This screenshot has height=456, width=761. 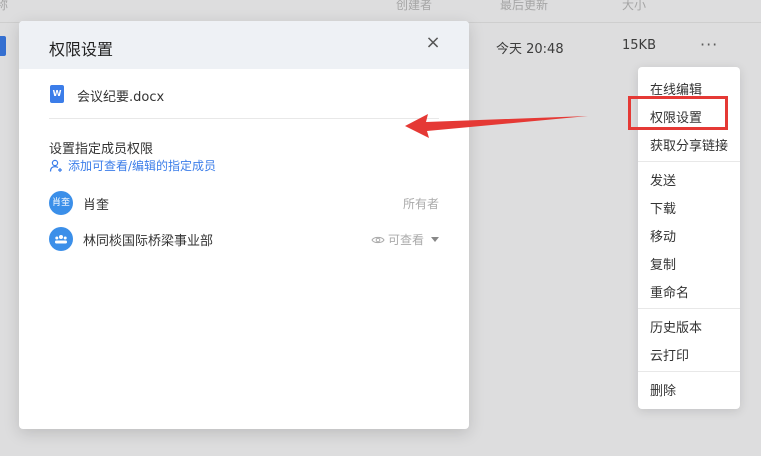 I want to click on annotation-arrow, so click(x=496, y=126).